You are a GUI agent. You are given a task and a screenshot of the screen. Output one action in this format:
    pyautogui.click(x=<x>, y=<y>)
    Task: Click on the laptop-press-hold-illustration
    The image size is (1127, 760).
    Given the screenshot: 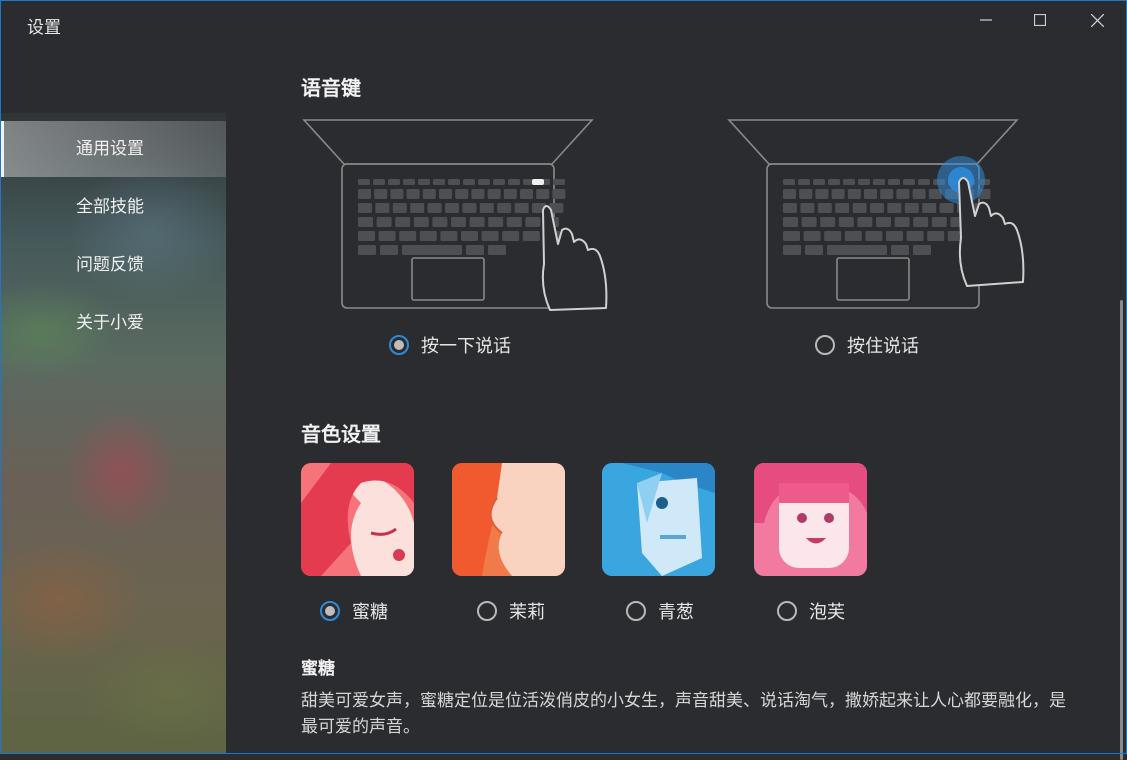 What is the action you would take?
    pyautogui.click(x=876, y=214)
    